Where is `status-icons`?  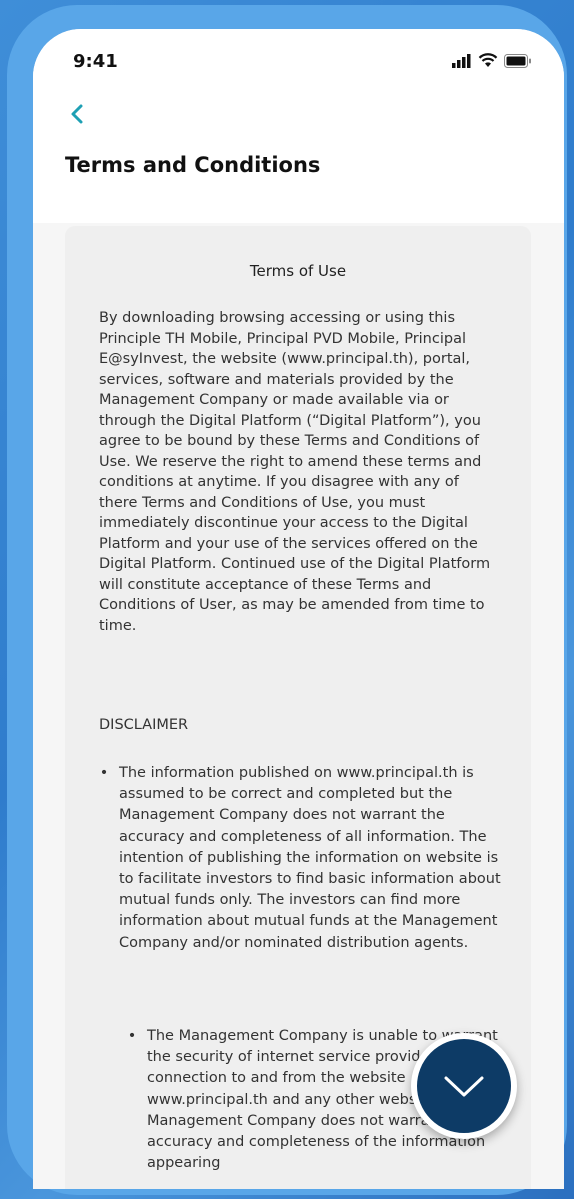
status-icons is located at coordinates (492, 60).